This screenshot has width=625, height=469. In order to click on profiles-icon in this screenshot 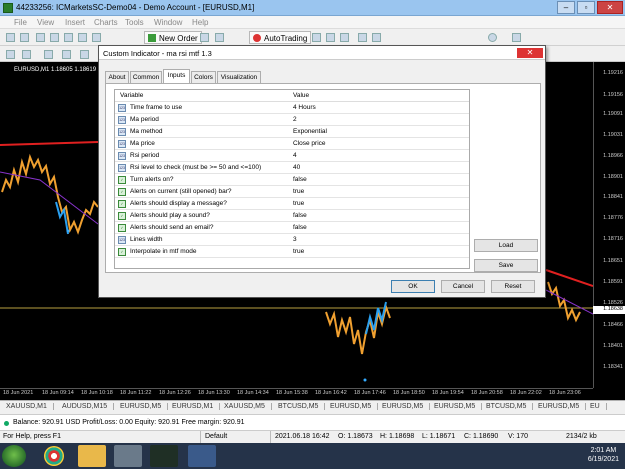, I will do `click(24, 37)`.